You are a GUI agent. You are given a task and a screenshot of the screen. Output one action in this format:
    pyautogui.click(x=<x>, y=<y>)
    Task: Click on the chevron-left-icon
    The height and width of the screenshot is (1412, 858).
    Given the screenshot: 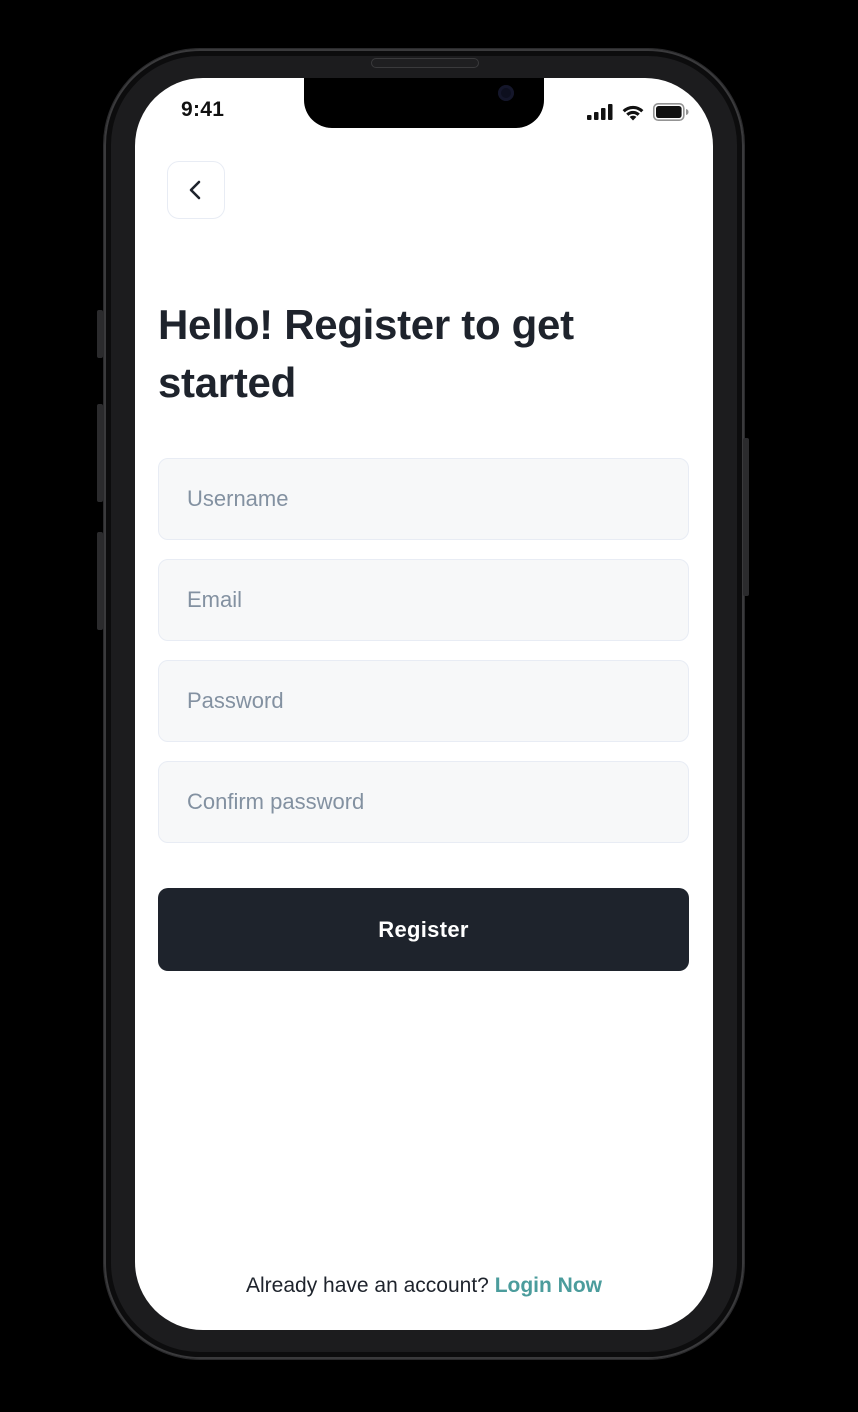 What is the action you would take?
    pyautogui.click(x=195, y=190)
    